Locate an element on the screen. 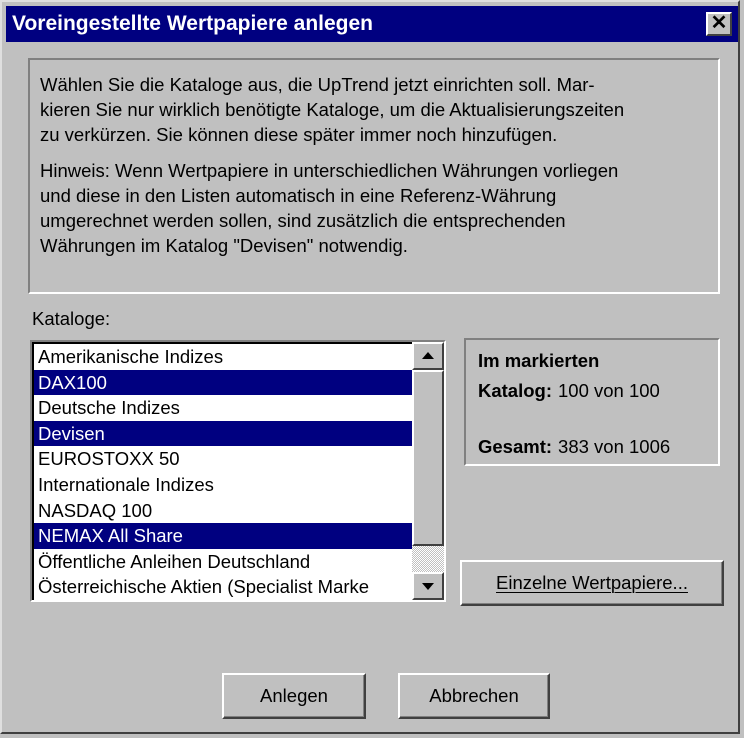 This screenshot has width=744, height=738. scroll-thumb is located at coordinates (428, 458).